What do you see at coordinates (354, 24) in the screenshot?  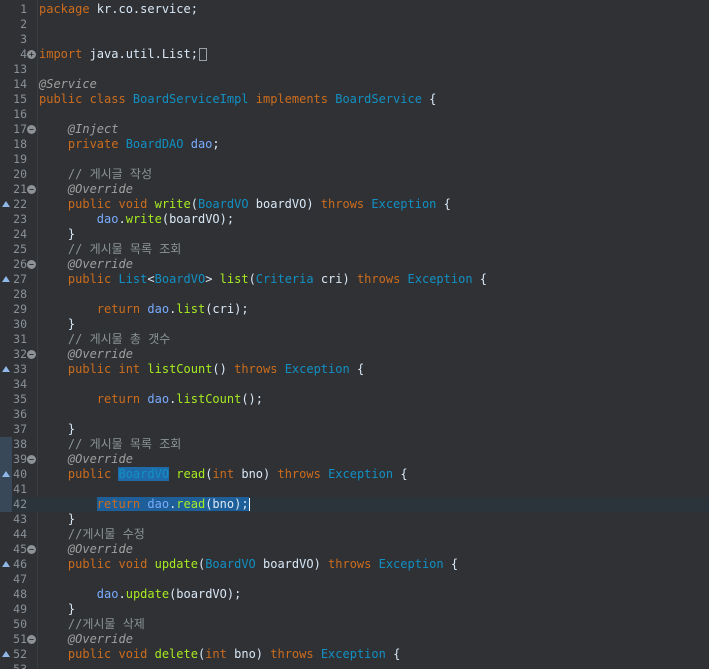 I see `code-line: 2` at bounding box center [354, 24].